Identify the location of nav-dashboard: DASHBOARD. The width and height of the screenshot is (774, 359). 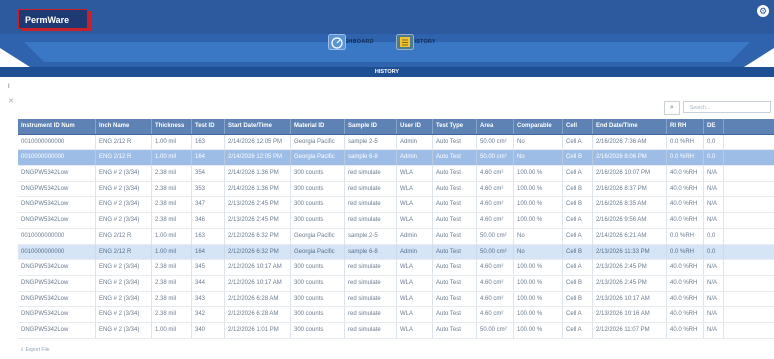
(355, 52).